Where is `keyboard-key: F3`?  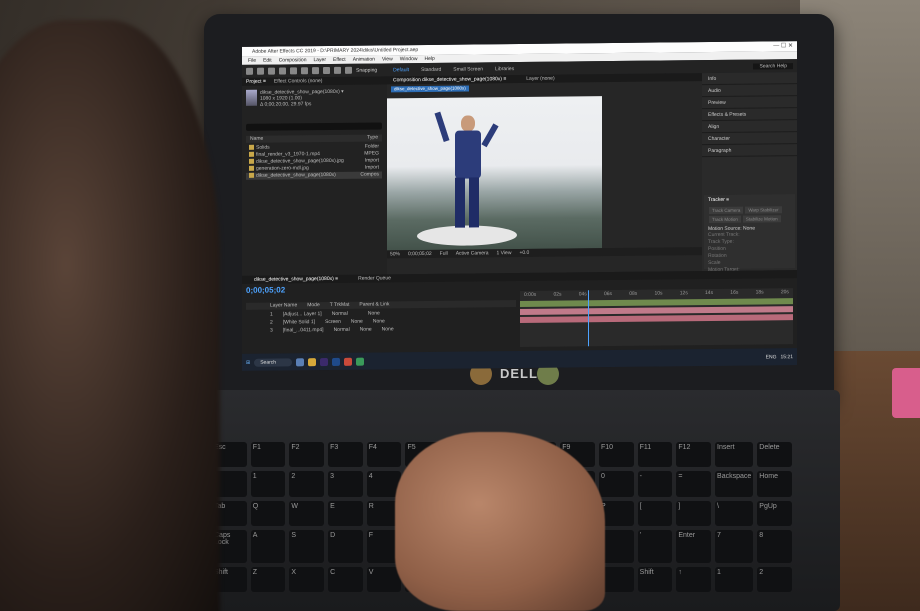 keyboard-key: F3 is located at coordinates (345, 455).